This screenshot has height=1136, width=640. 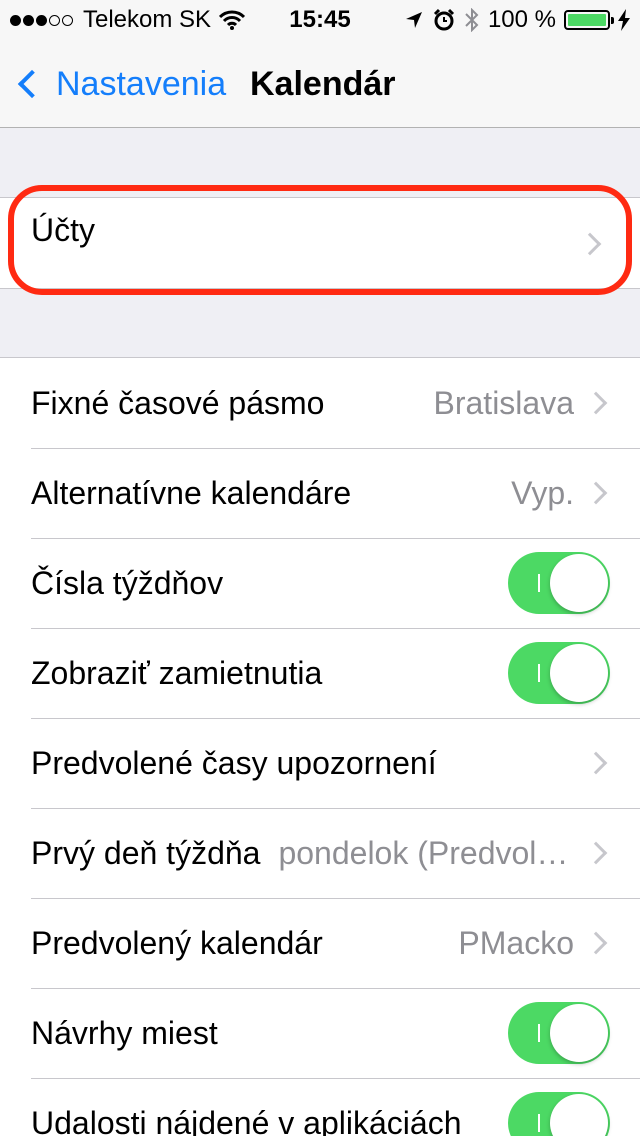 I want to click on first-day-of-week-row: Prvý deň týždňa pondelok (Predvolené), so click(x=320, y=853).